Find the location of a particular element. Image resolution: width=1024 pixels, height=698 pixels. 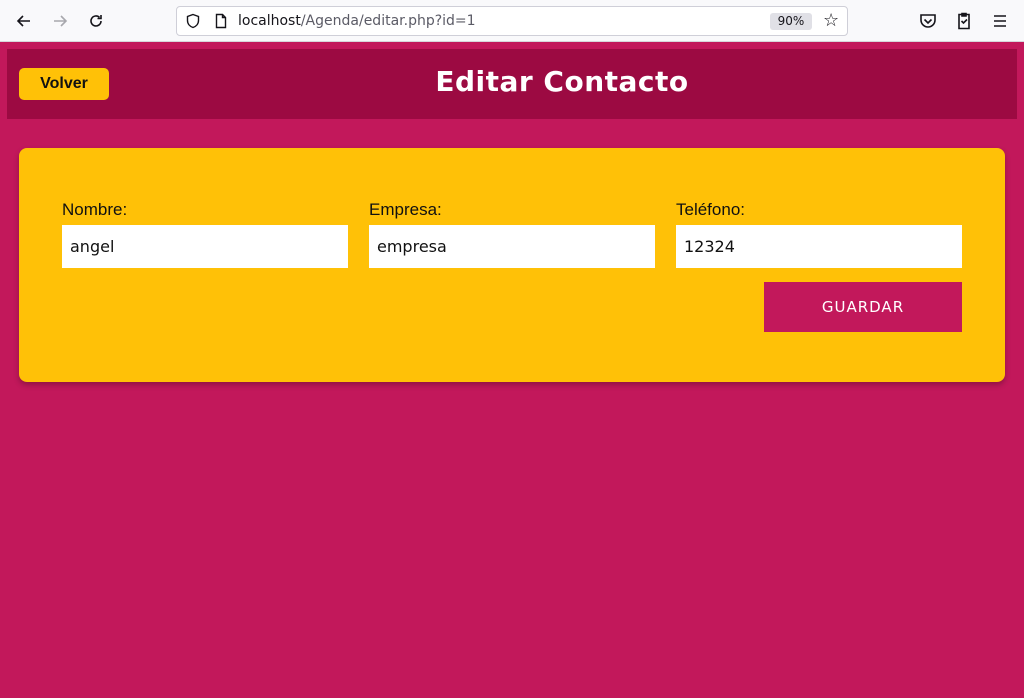

empresa-field: Empresa: is located at coordinates (512, 234).